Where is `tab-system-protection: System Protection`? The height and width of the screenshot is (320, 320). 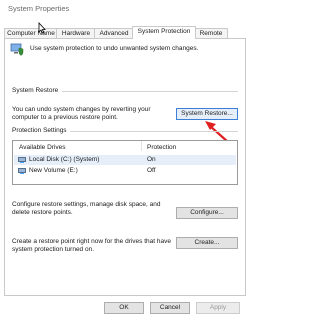
tab-system-protection: System Protection is located at coordinates (164, 32).